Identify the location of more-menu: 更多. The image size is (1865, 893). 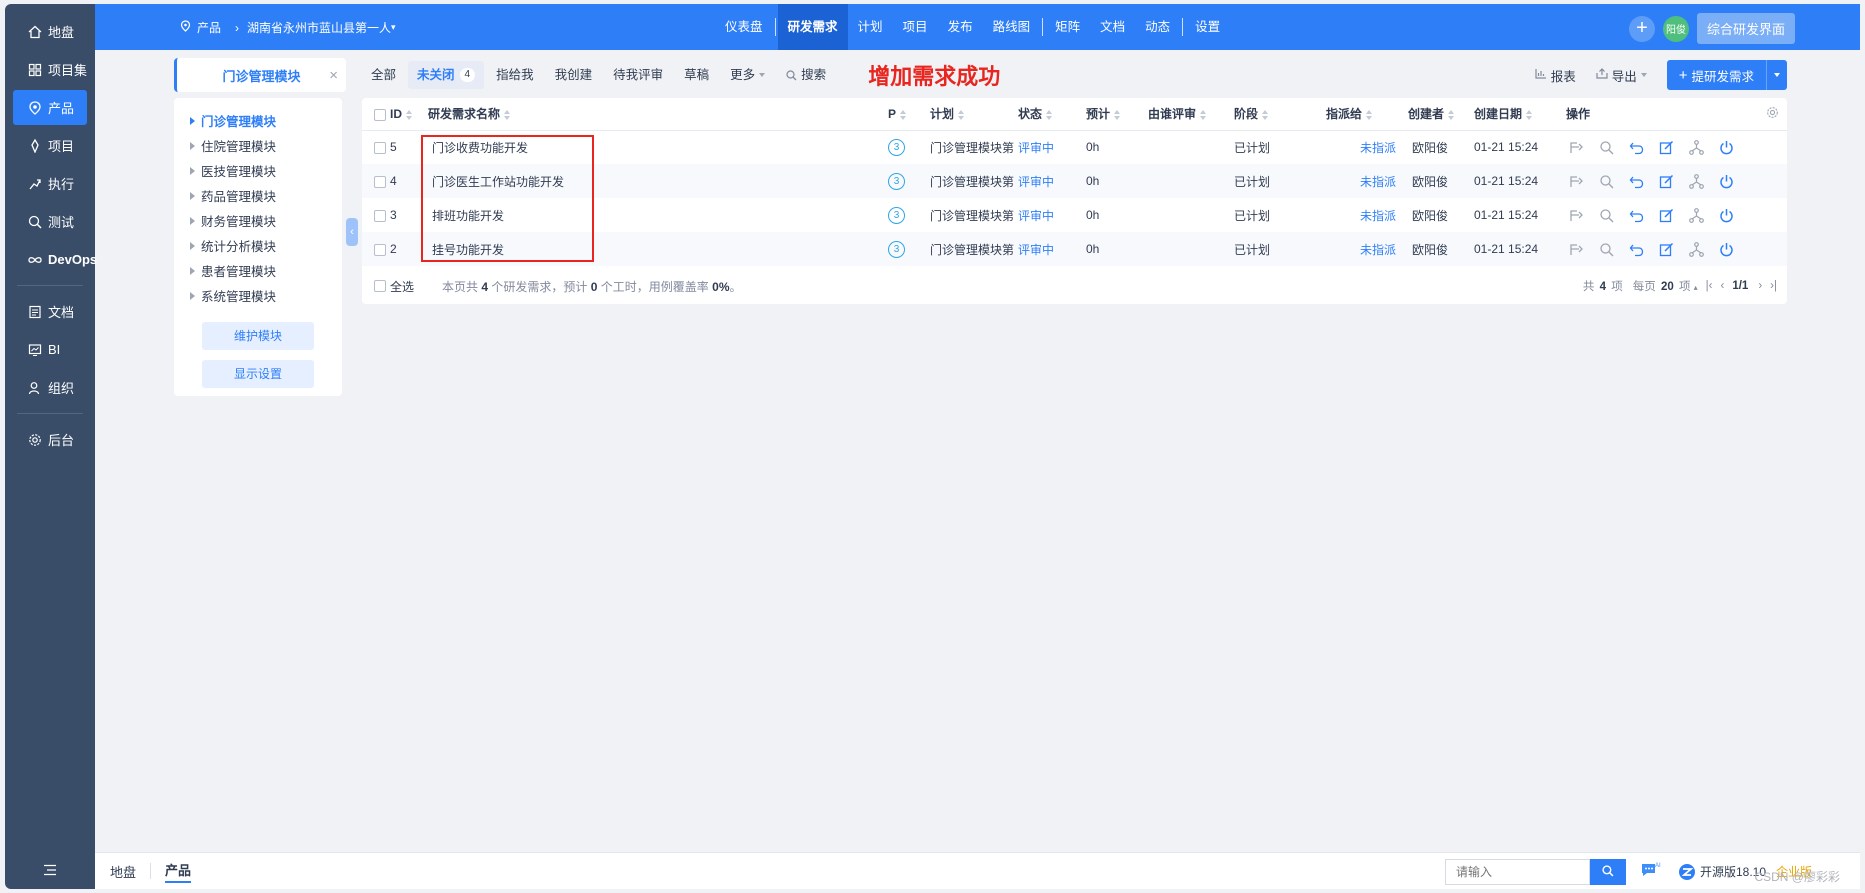
(747, 75).